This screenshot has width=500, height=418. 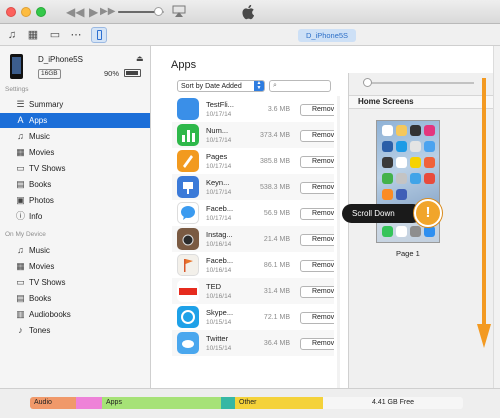 I want to click on sidebar-item-device-tones: ♪ Tones, so click(x=75, y=330).